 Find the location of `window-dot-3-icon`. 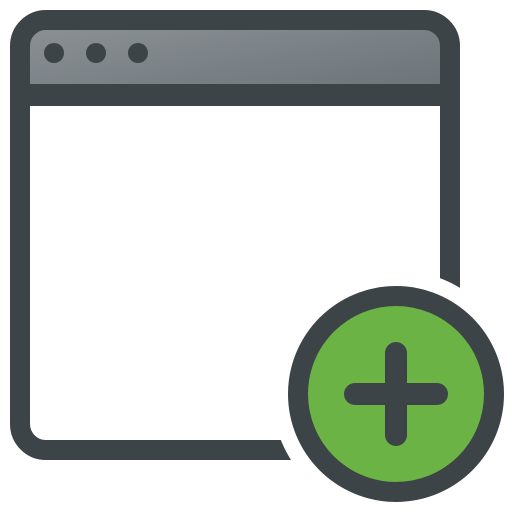

window-dot-3-icon is located at coordinates (138, 53).